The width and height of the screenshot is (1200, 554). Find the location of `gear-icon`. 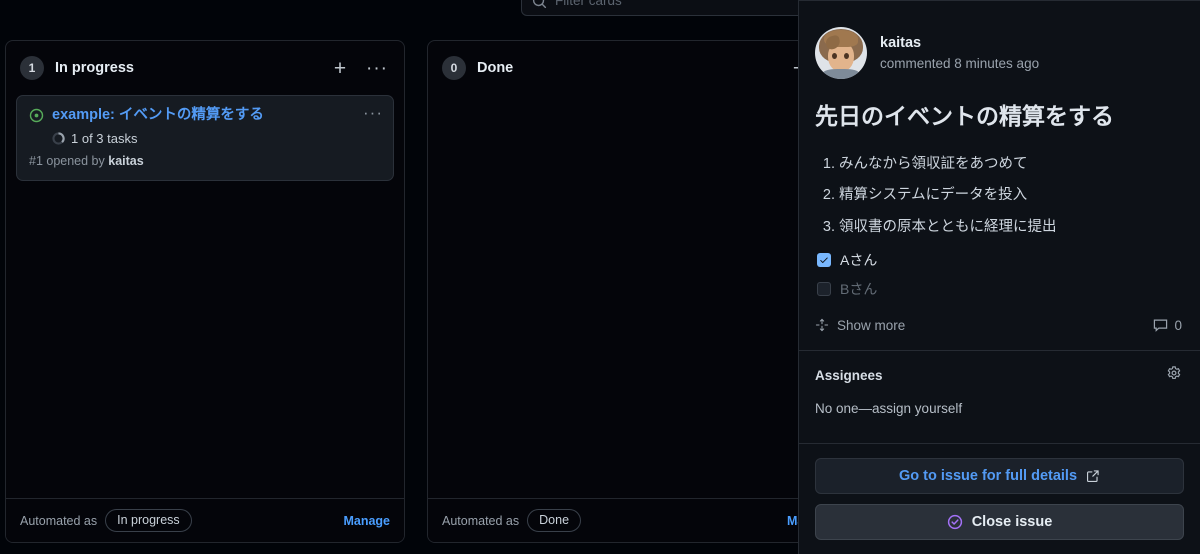

gear-icon is located at coordinates (1174, 375).